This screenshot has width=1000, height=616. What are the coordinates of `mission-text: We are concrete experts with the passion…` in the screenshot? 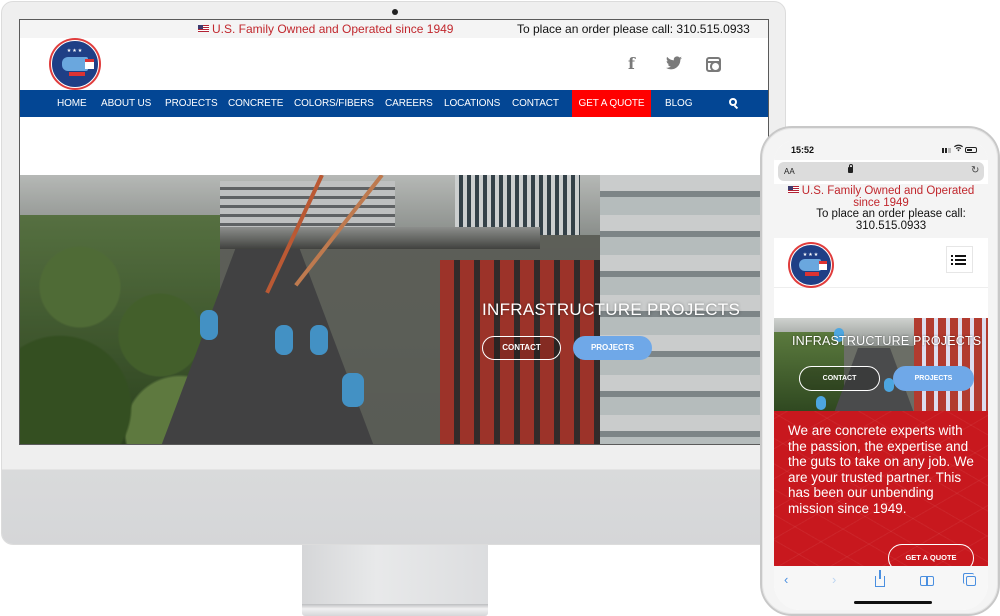 It's located at (881, 469).